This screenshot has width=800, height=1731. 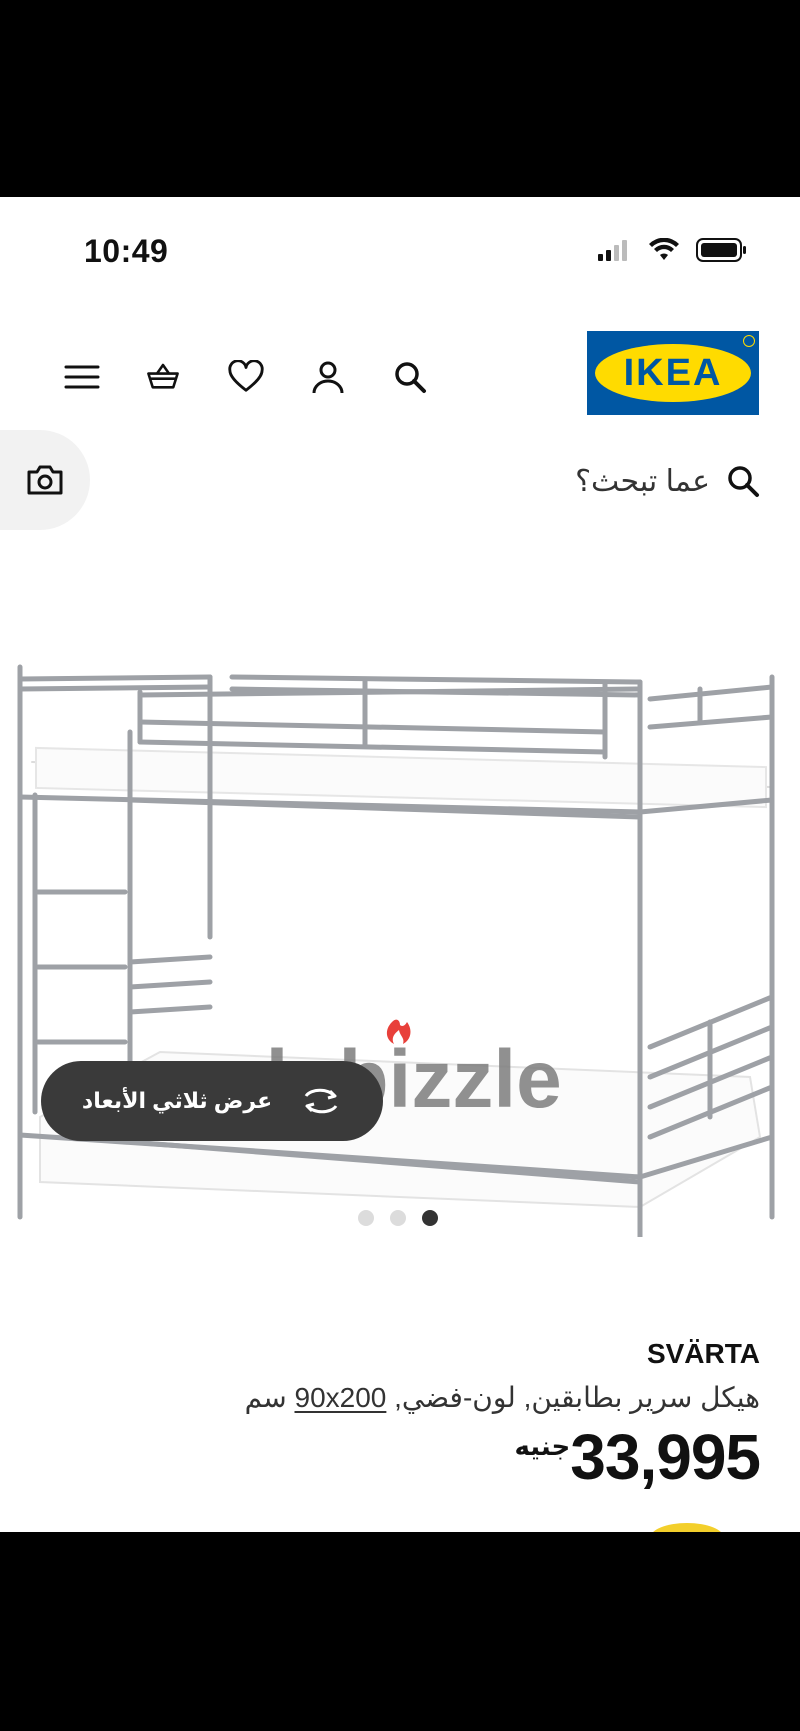 I want to click on camera-icon, so click(x=45, y=480).